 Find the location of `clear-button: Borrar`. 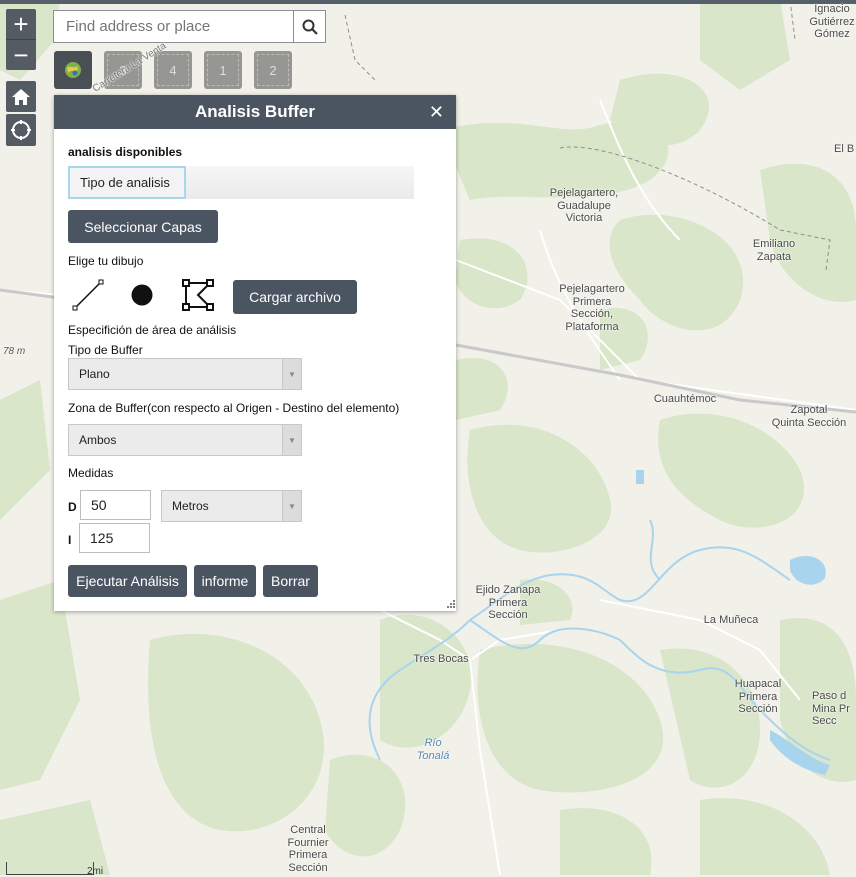

clear-button: Borrar is located at coordinates (290, 581).